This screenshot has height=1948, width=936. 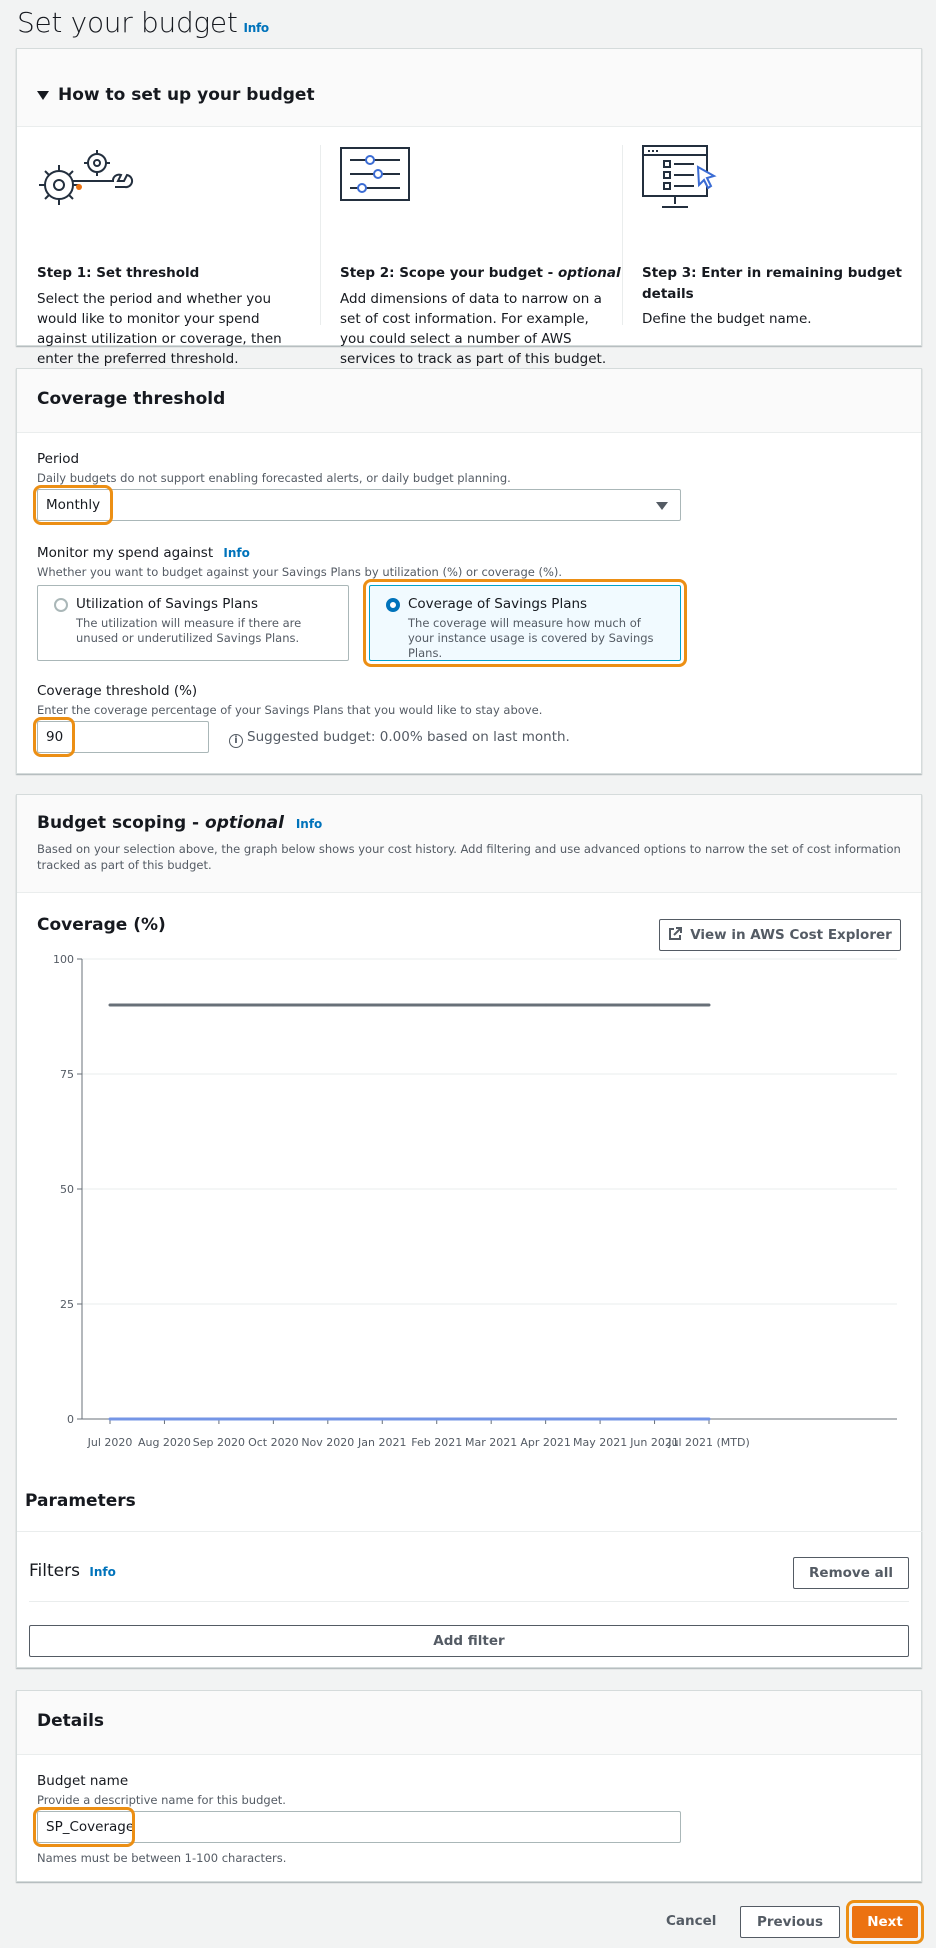 I want to click on utilization-title: Utilization of Savings Plans, so click(x=167, y=604).